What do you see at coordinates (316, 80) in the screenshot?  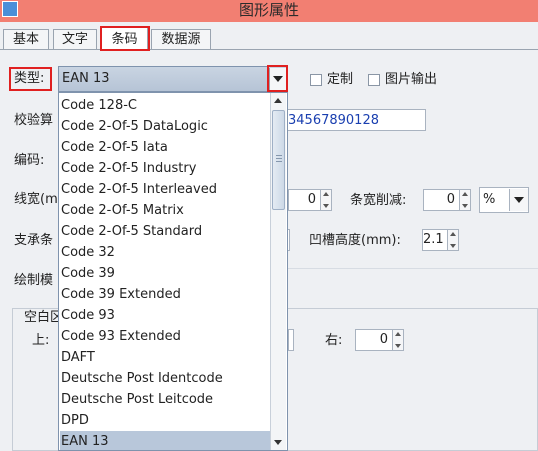 I see `fixed-checkbox` at bounding box center [316, 80].